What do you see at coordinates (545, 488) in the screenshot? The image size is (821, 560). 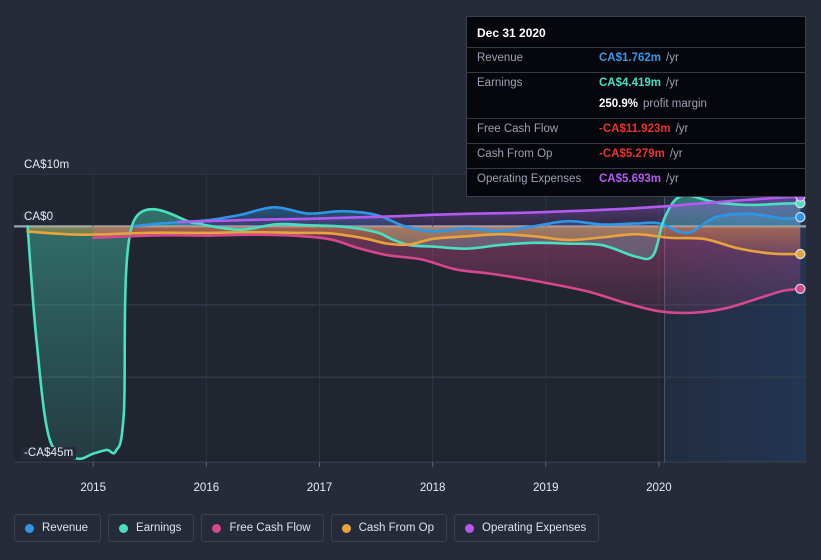 I see `x-axis-label: 2019` at bounding box center [545, 488].